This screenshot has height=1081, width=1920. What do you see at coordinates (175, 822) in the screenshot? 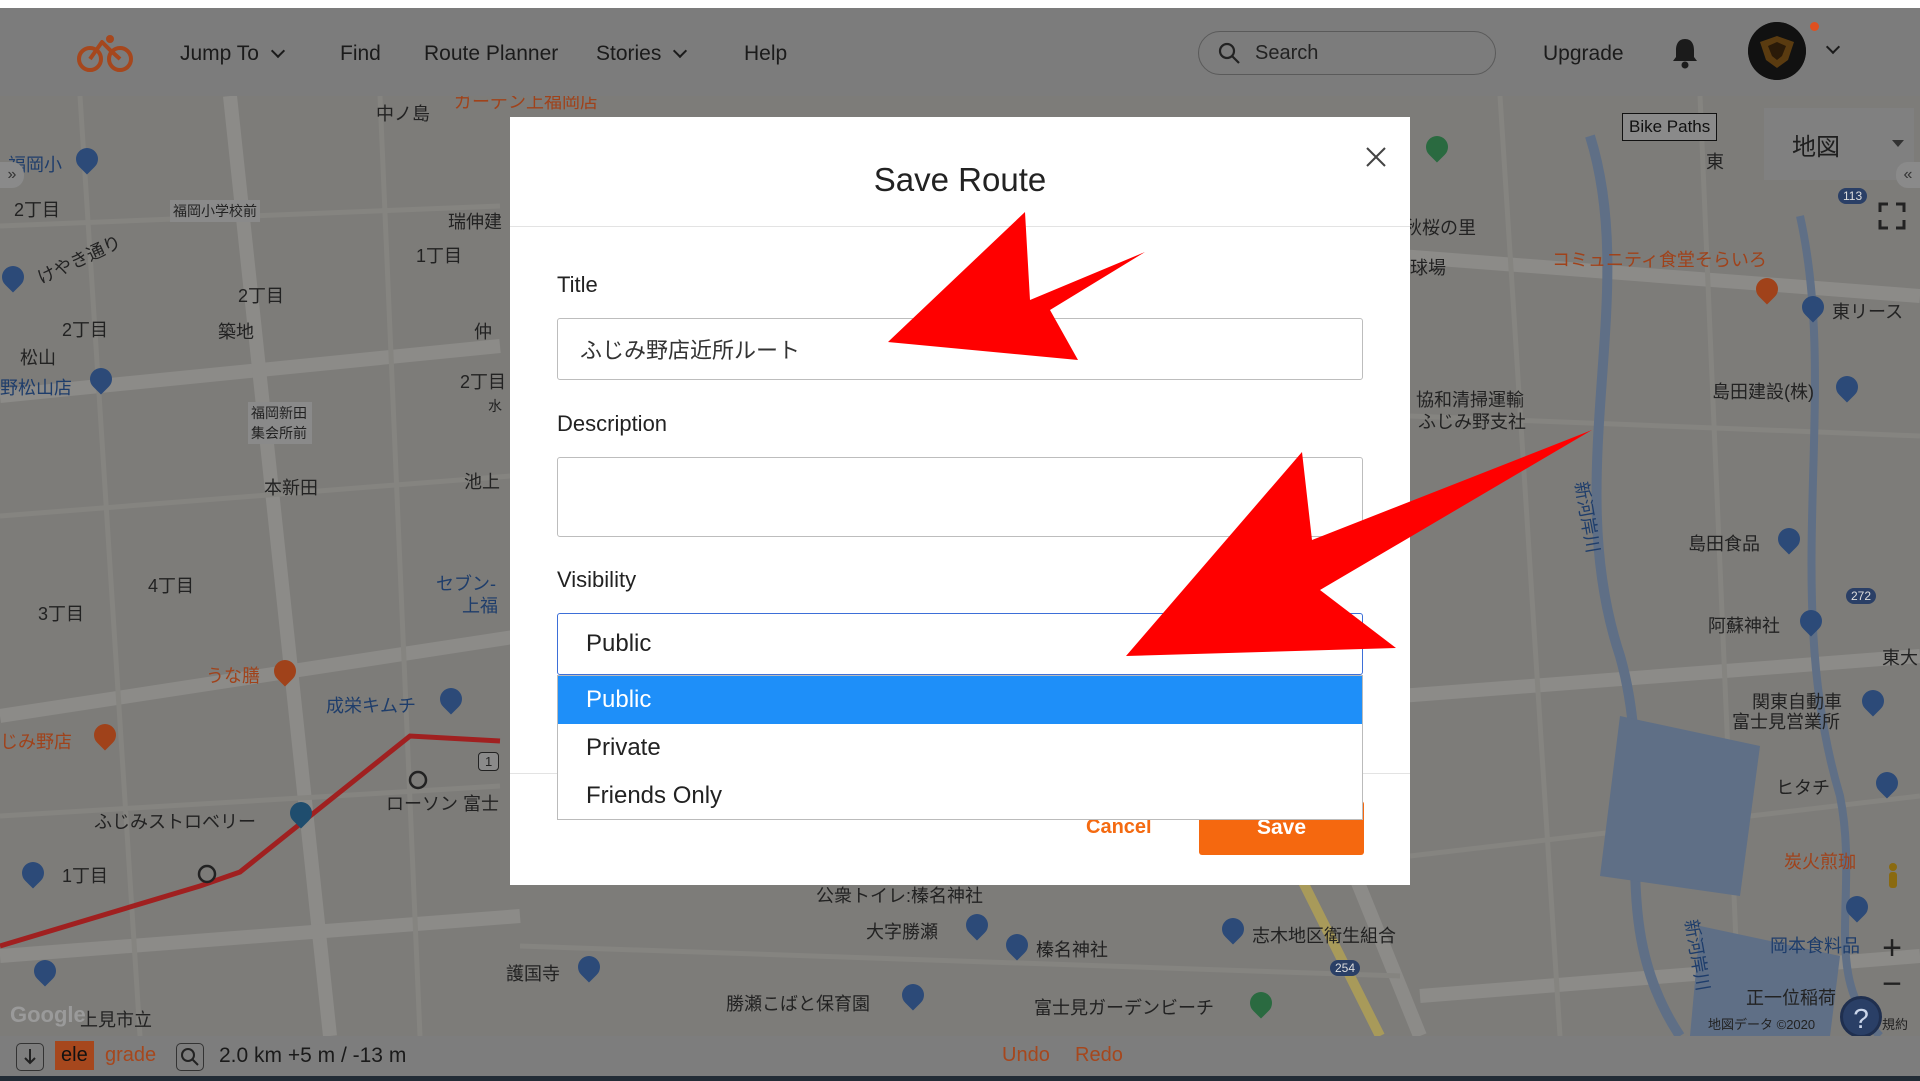
I see `map-label: ふじみストロベリー` at bounding box center [175, 822].